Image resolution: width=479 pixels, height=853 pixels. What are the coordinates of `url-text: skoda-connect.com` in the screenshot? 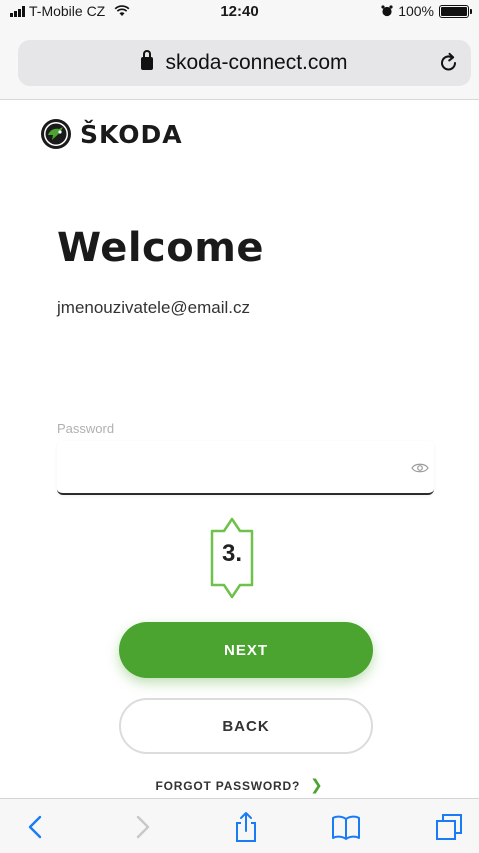 It's located at (256, 62).